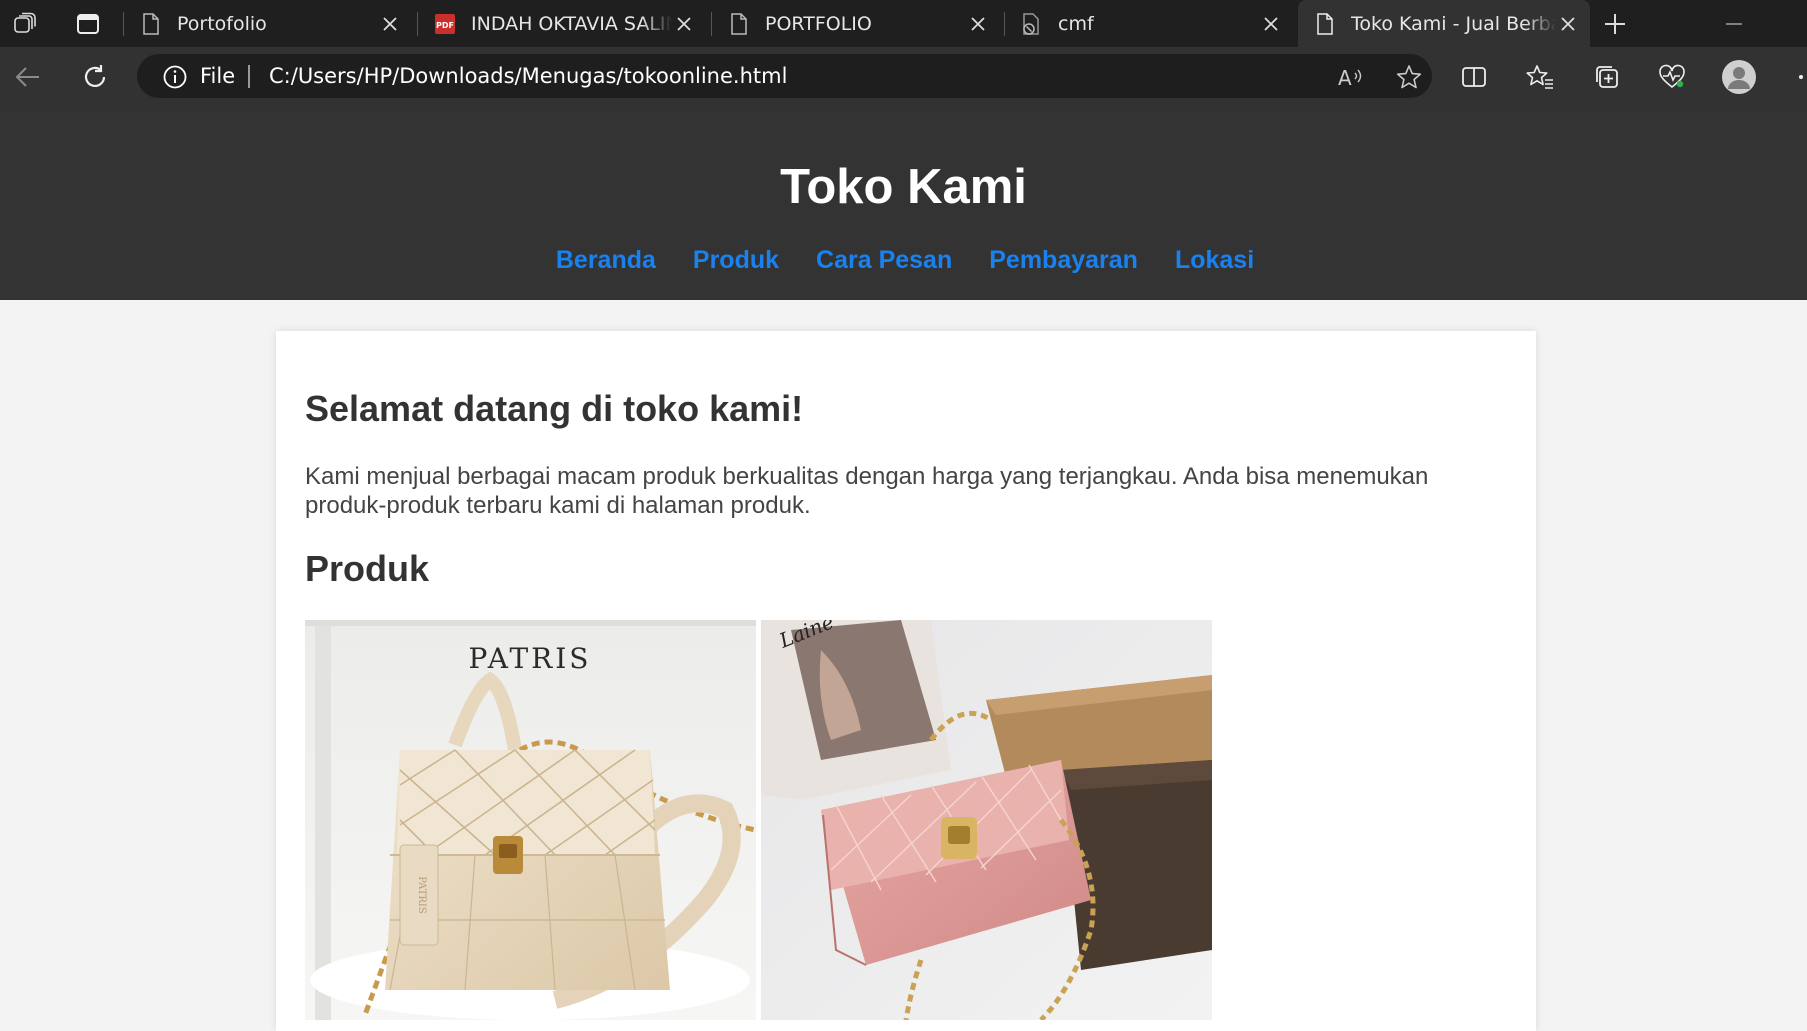 The width and height of the screenshot is (1807, 1031). Describe the element at coordinates (884, 260) in the screenshot. I see `nav-link-cara-pesan: Cara Pesan` at that location.